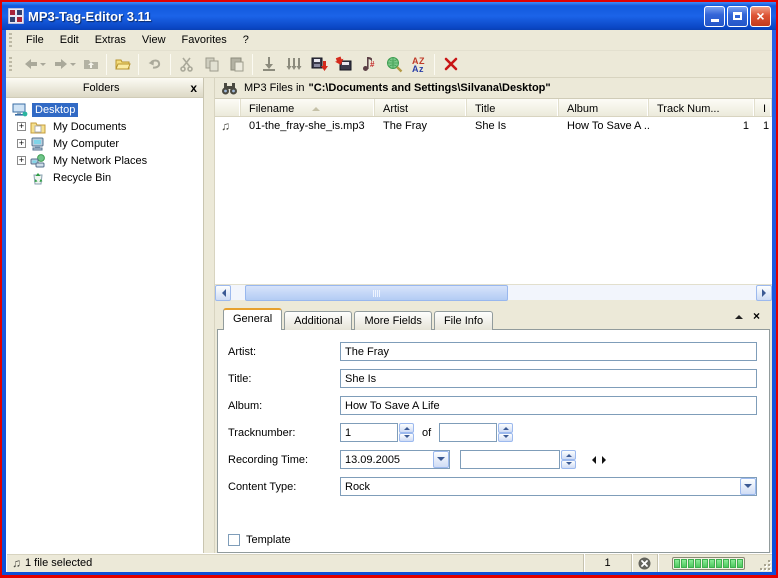 This screenshot has width=778, height=578. I want to click on paste-button, so click(236, 64).